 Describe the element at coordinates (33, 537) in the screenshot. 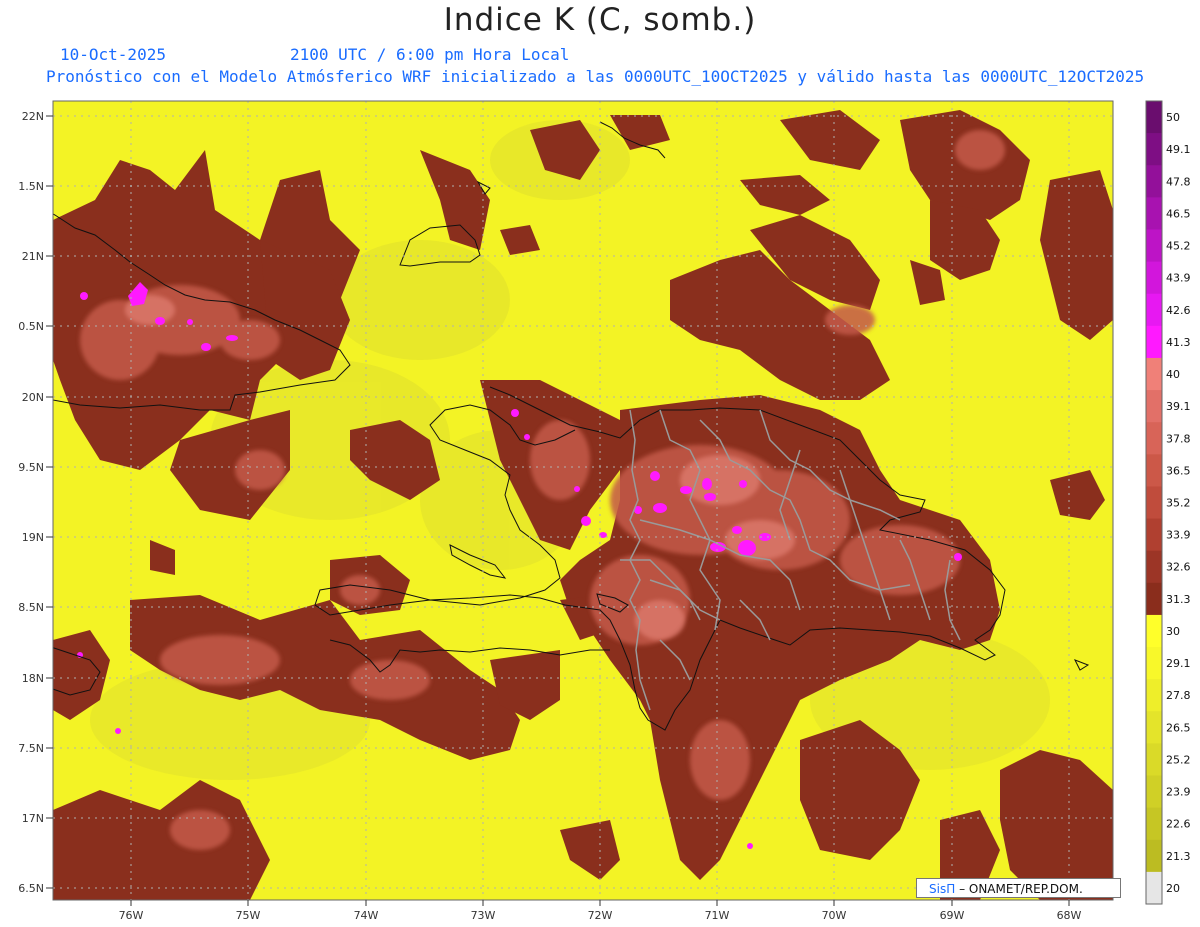

I see `lat-label: 19N` at that location.